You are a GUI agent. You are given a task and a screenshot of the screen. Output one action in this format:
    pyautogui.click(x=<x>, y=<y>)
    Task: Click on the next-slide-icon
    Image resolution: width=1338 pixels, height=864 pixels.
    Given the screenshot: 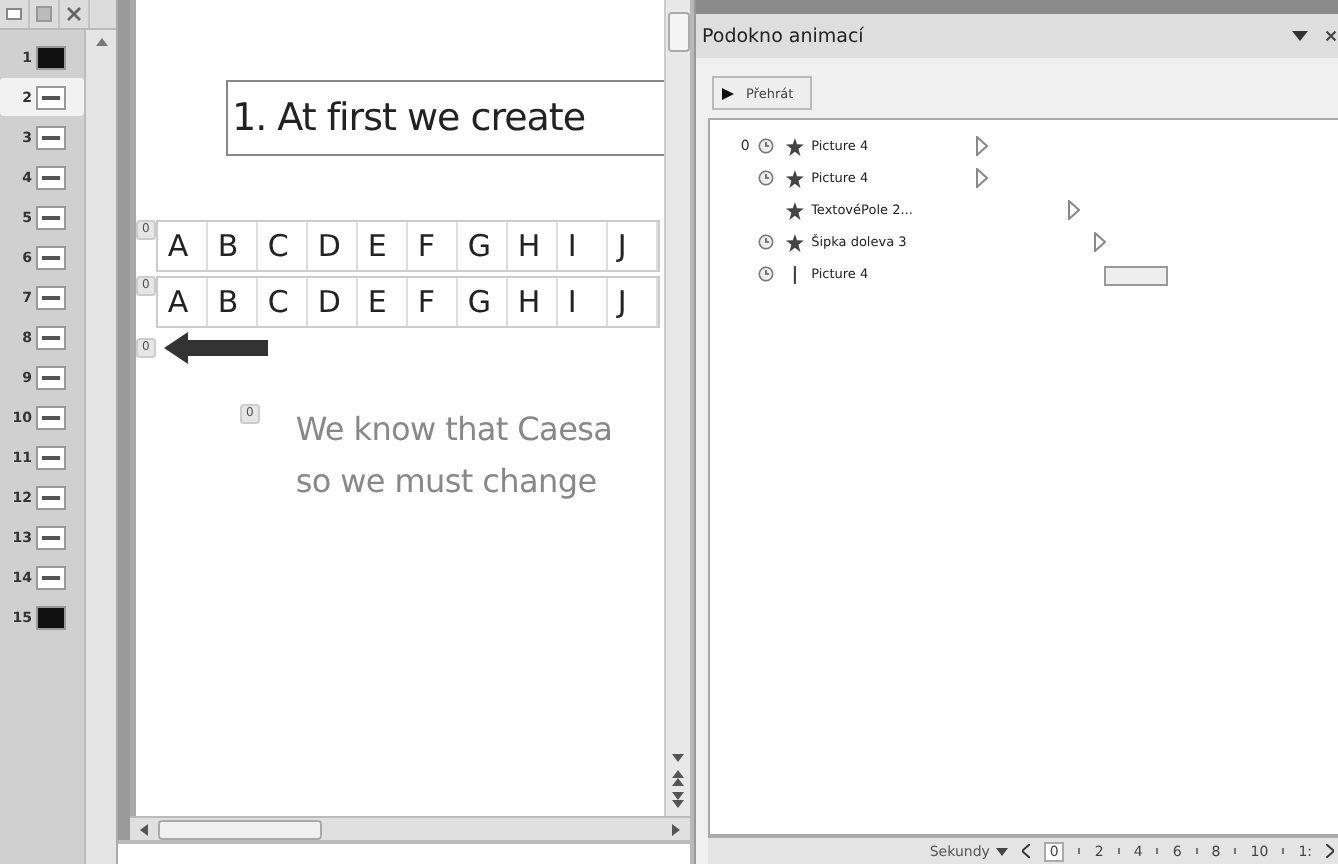 What is the action you would take?
    pyautogui.click(x=678, y=800)
    